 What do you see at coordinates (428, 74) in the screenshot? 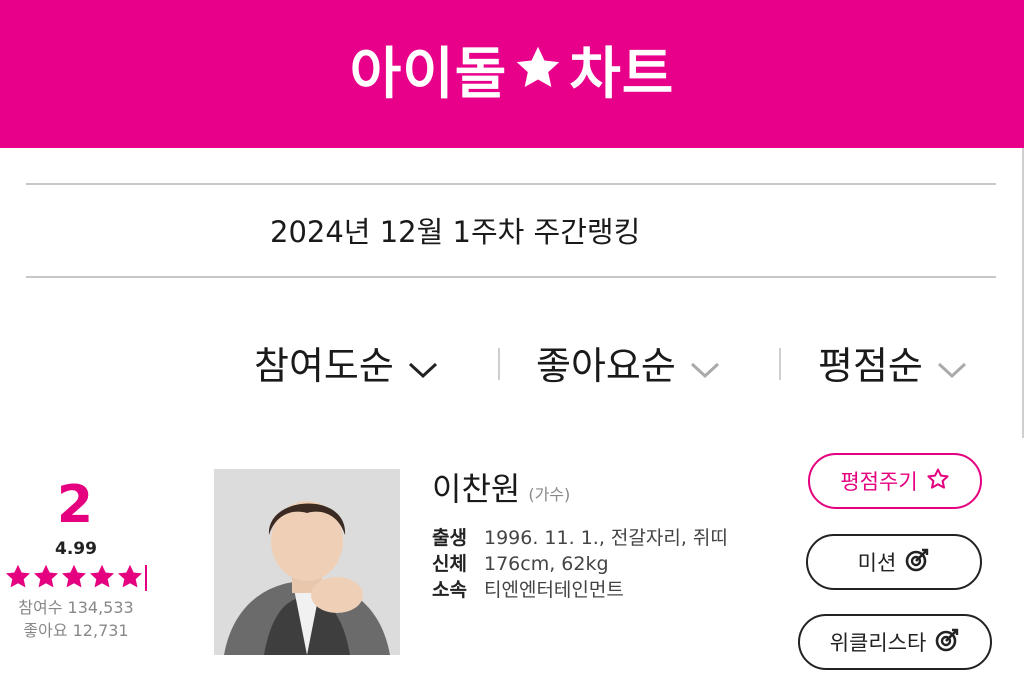
I see `logo-text-left: 아이돌` at bounding box center [428, 74].